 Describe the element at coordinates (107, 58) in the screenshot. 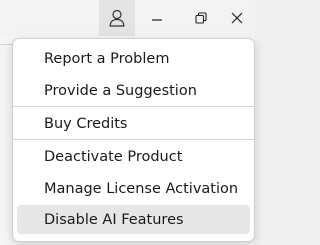

I see `menu-item-label: Report a Problem` at that location.